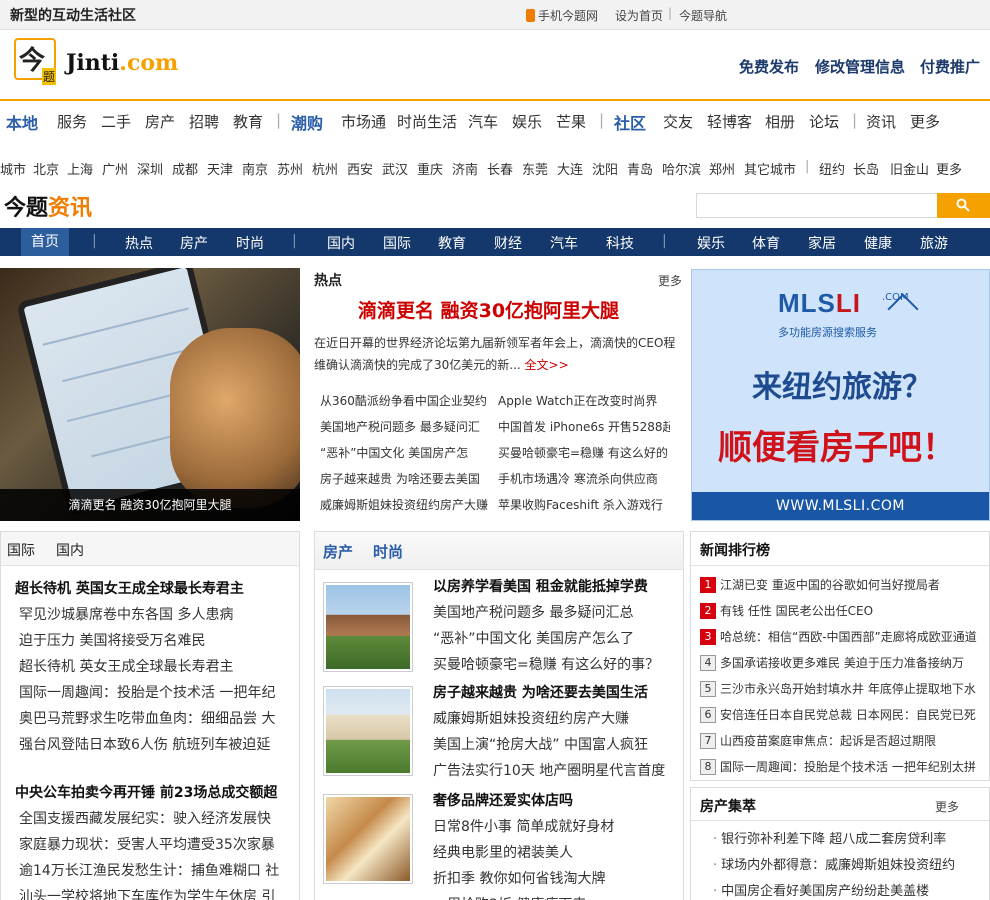  I want to click on logo-wordmark: Jinti.com, so click(122, 63).